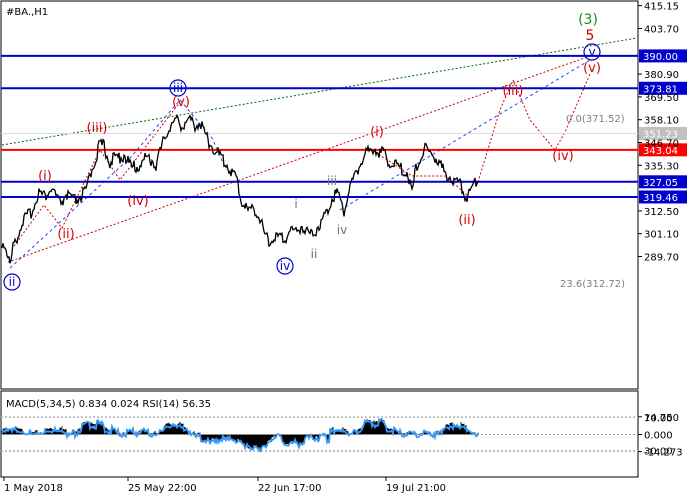  Describe the element at coordinates (12, 282) in the screenshot. I see `wave-label-blue: ii` at that location.